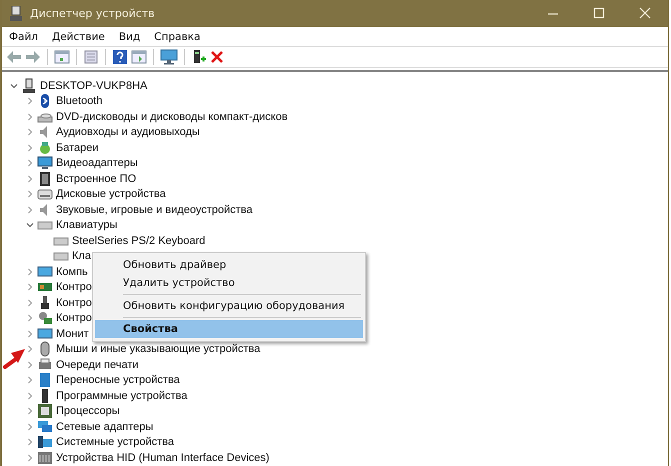  Describe the element at coordinates (130, 36) in the screenshot. I see `menu-item: Вид` at that location.